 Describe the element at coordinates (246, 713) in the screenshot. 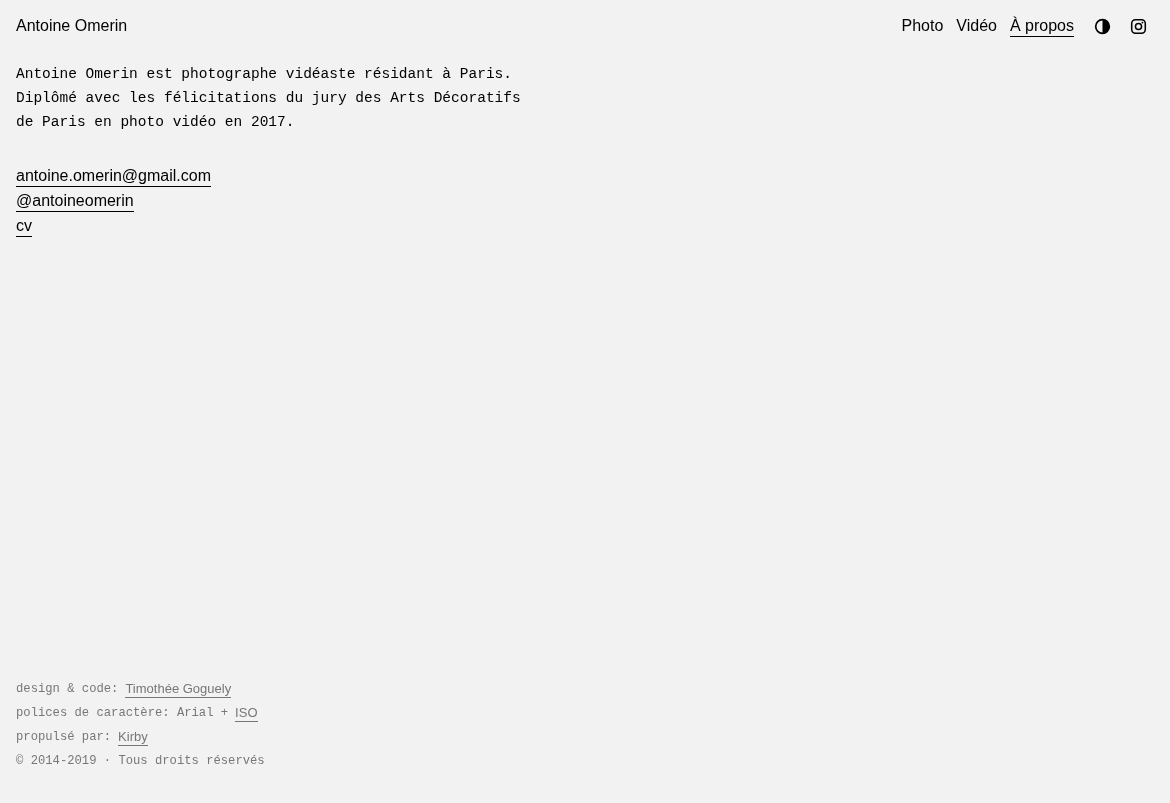

I see `footer-link: ISO` at that location.